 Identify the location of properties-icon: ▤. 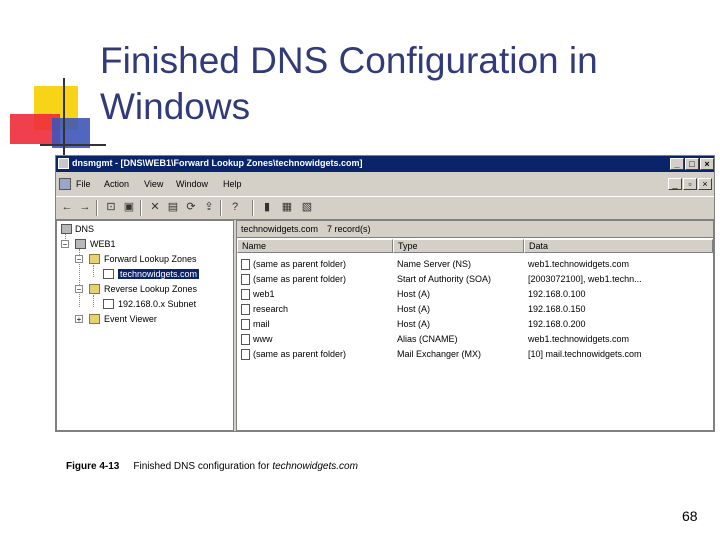
(173, 207).